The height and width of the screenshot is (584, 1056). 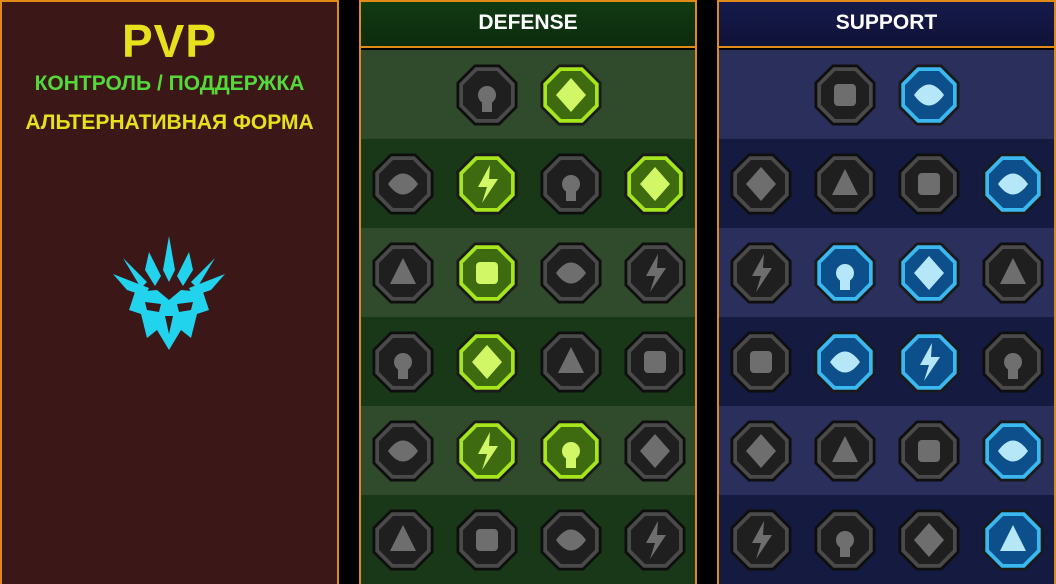 What do you see at coordinates (845, 95) in the screenshot?
I see `heart-plus-icon` at bounding box center [845, 95].